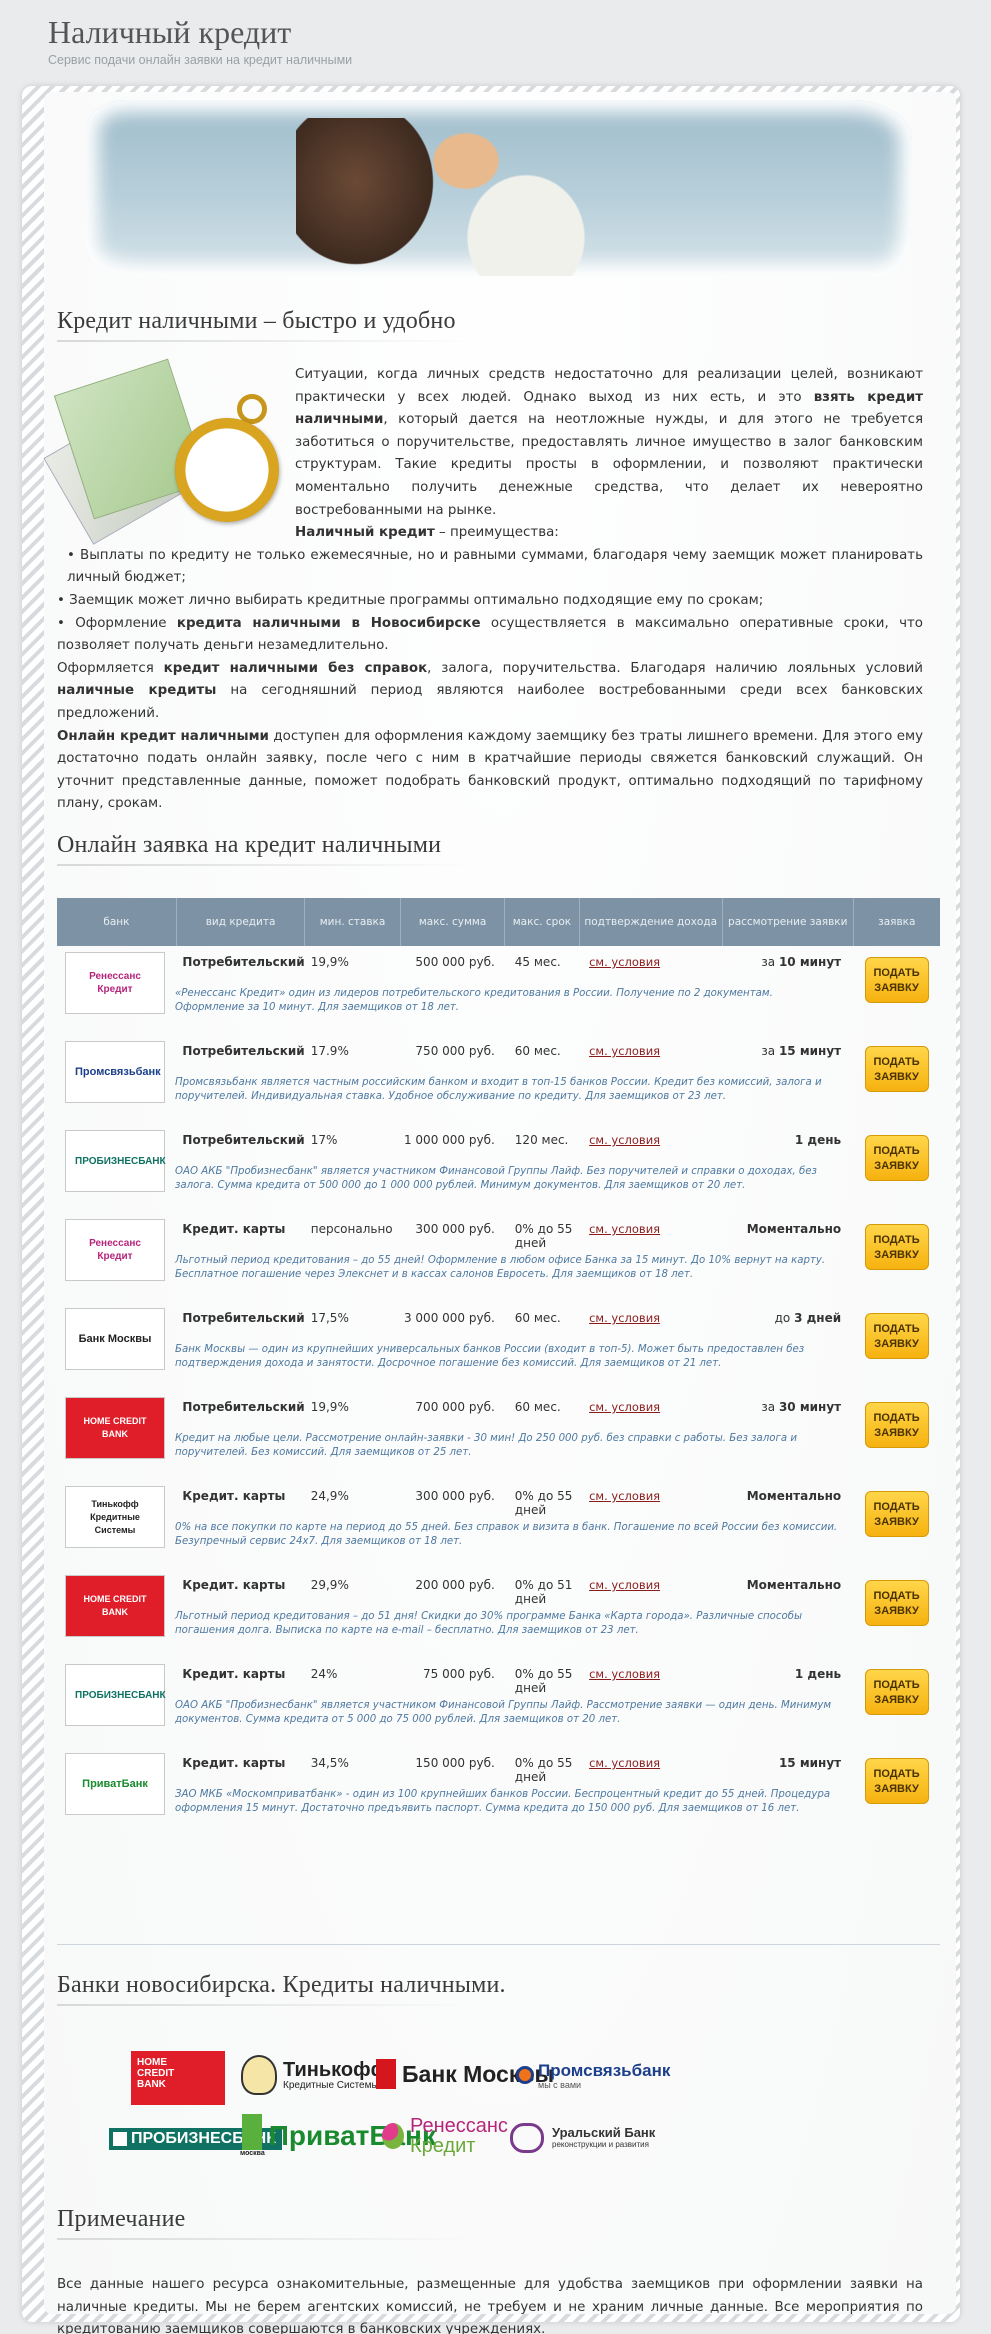 This screenshot has height=2334, width=991. What do you see at coordinates (818, 1674) in the screenshot?
I see `review-value: 1 день` at bounding box center [818, 1674].